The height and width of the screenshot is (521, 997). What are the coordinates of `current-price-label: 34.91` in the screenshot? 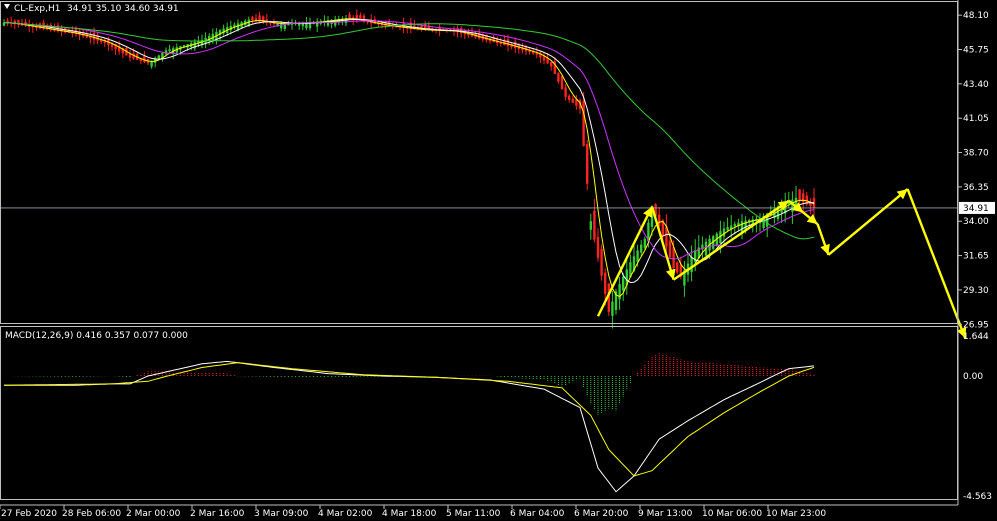 It's located at (976, 209).